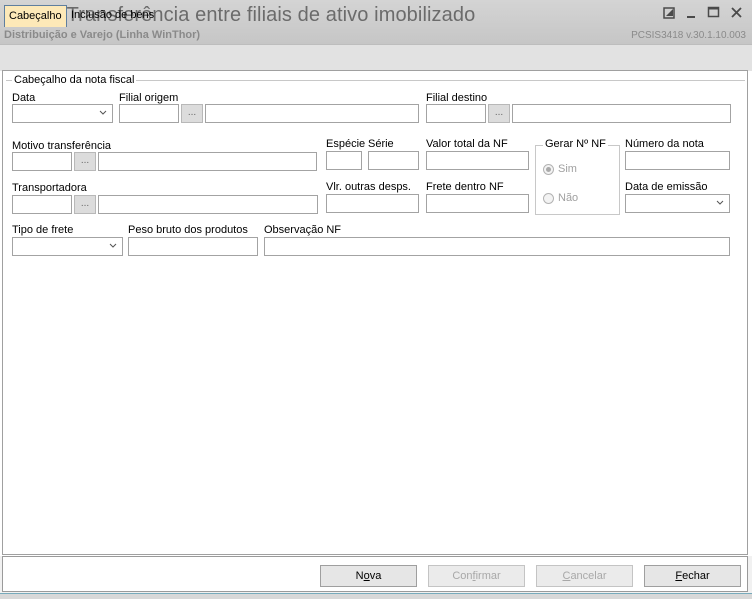  Describe the element at coordinates (457, 98) in the screenshot. I see `filial-destino-label: Filial destino` at that location.